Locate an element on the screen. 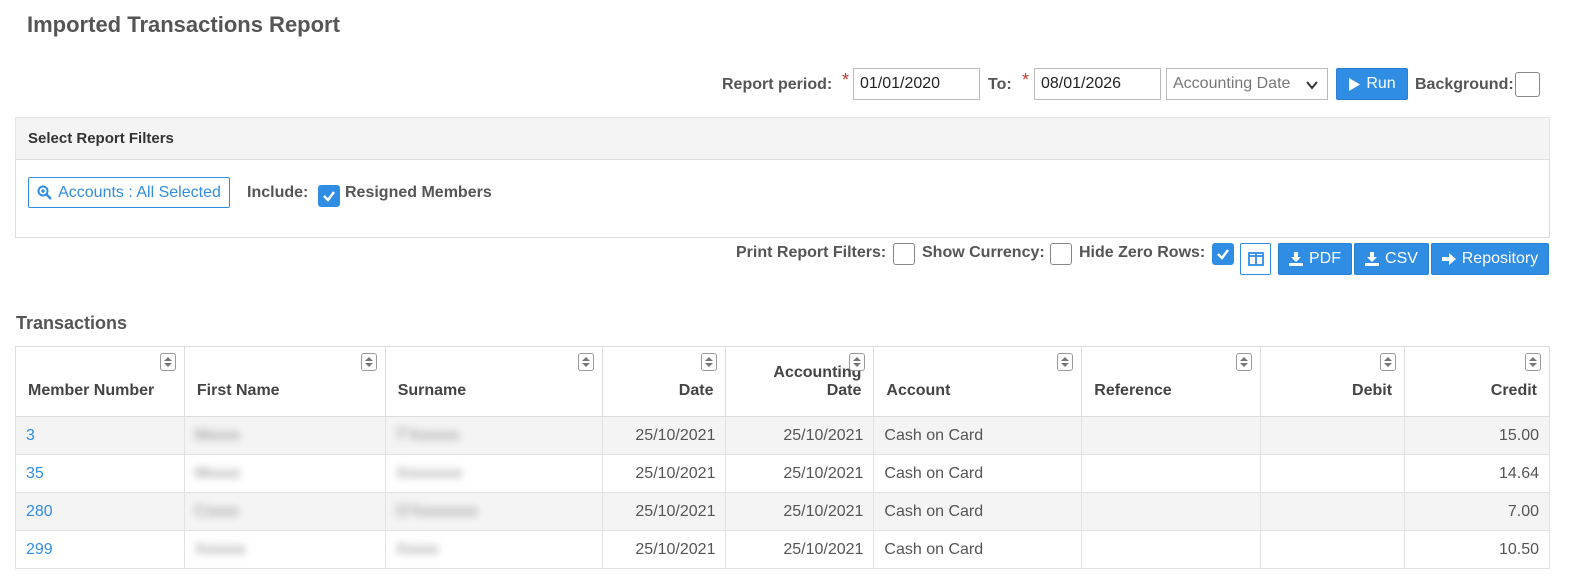  redacted-first-name: Xxxxxx is located at coordinates (220, 549).